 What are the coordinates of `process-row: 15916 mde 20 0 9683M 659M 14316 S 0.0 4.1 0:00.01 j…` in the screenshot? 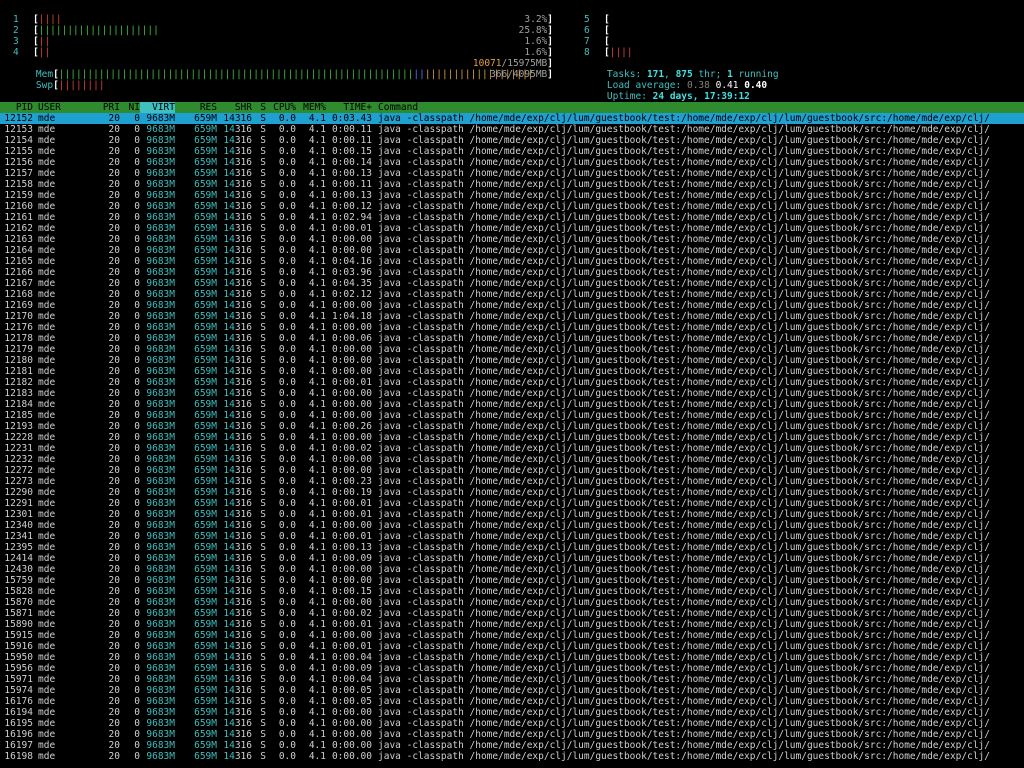 It's located at (512, 646).